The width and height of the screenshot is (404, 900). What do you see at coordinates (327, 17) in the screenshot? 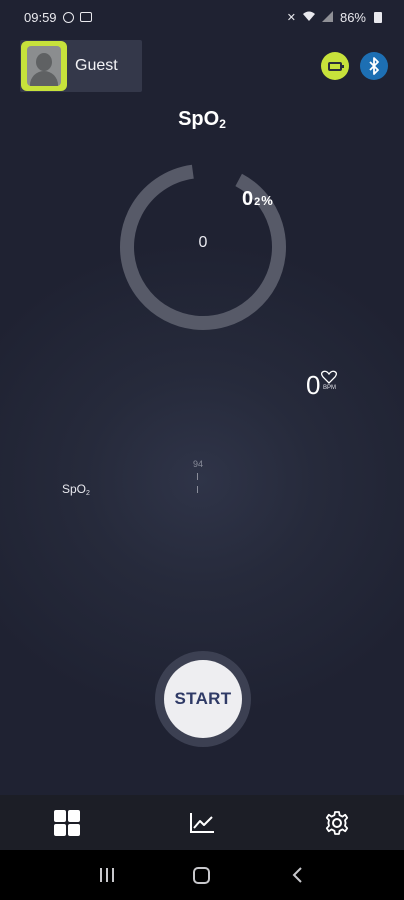
I see `signal-icon` at bounding box center [327, 17].